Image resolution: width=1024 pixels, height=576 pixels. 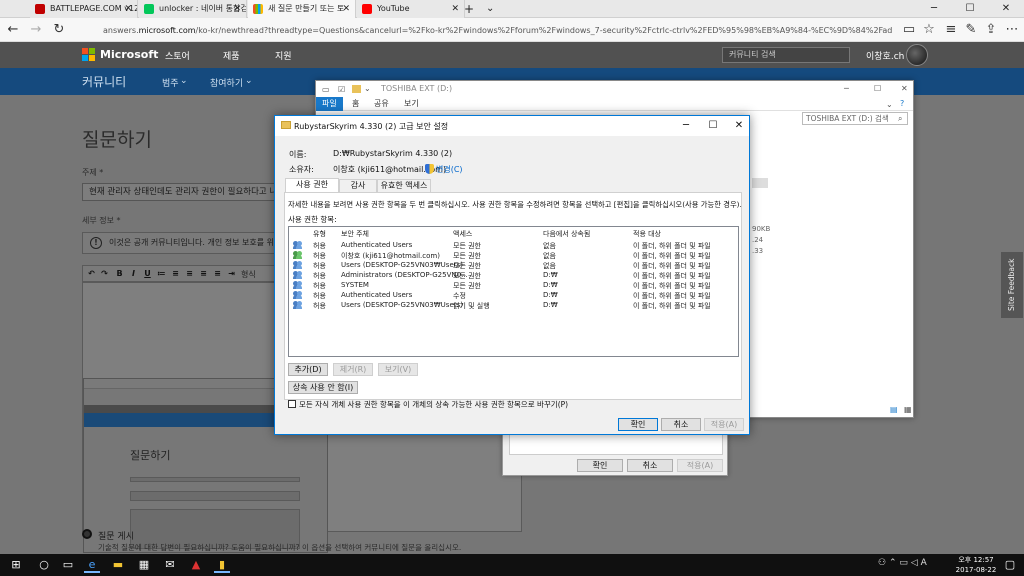 I want to click on mail-icon: ✉, so click(x=170, y=565).